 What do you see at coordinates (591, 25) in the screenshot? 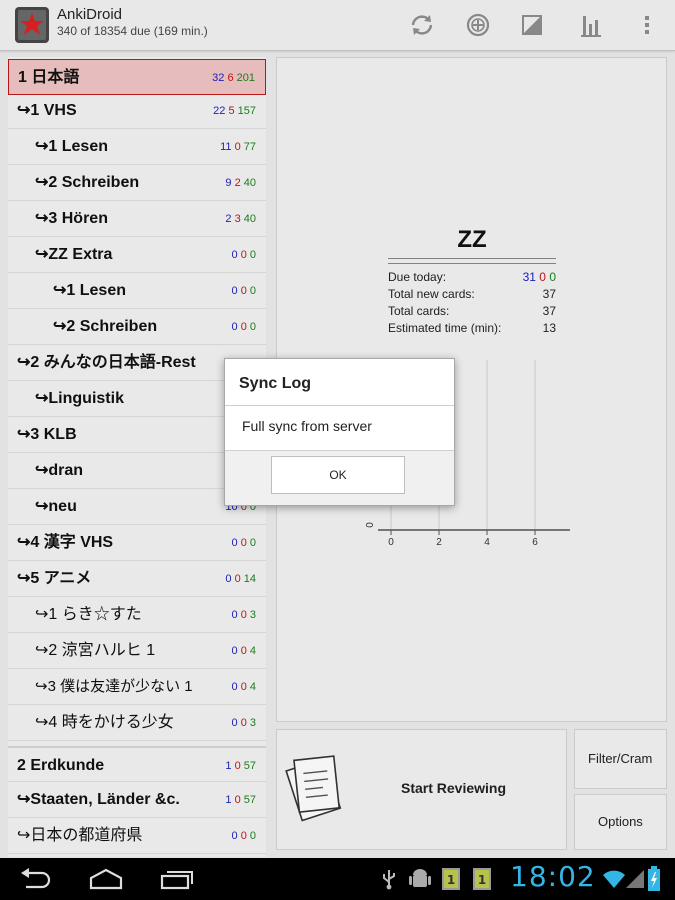
I see `stats-icon` at bounding box center [591, 25].